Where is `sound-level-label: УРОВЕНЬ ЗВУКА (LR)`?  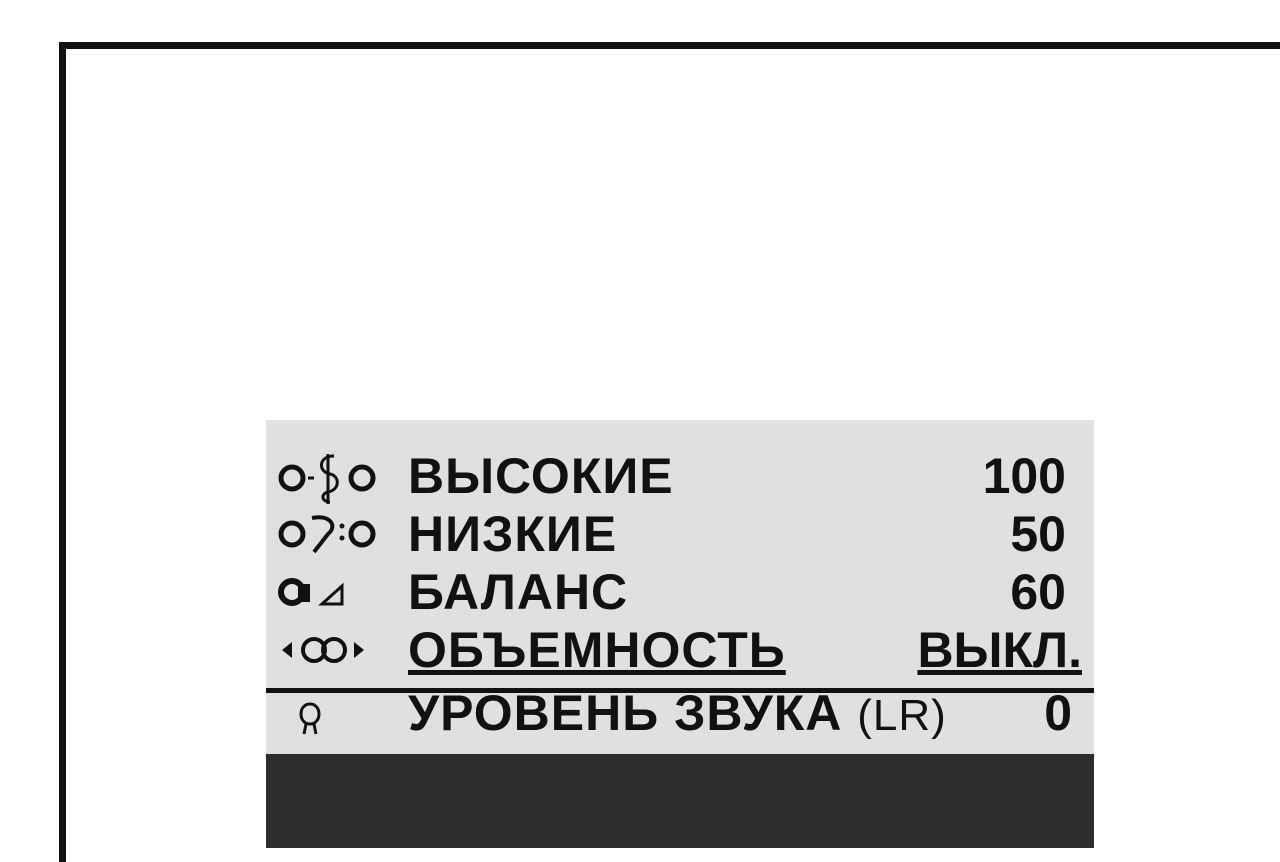
sound-level-label: УРОВЕНЬ ЗВУКА (LR) is located at coordinates (677, 715).